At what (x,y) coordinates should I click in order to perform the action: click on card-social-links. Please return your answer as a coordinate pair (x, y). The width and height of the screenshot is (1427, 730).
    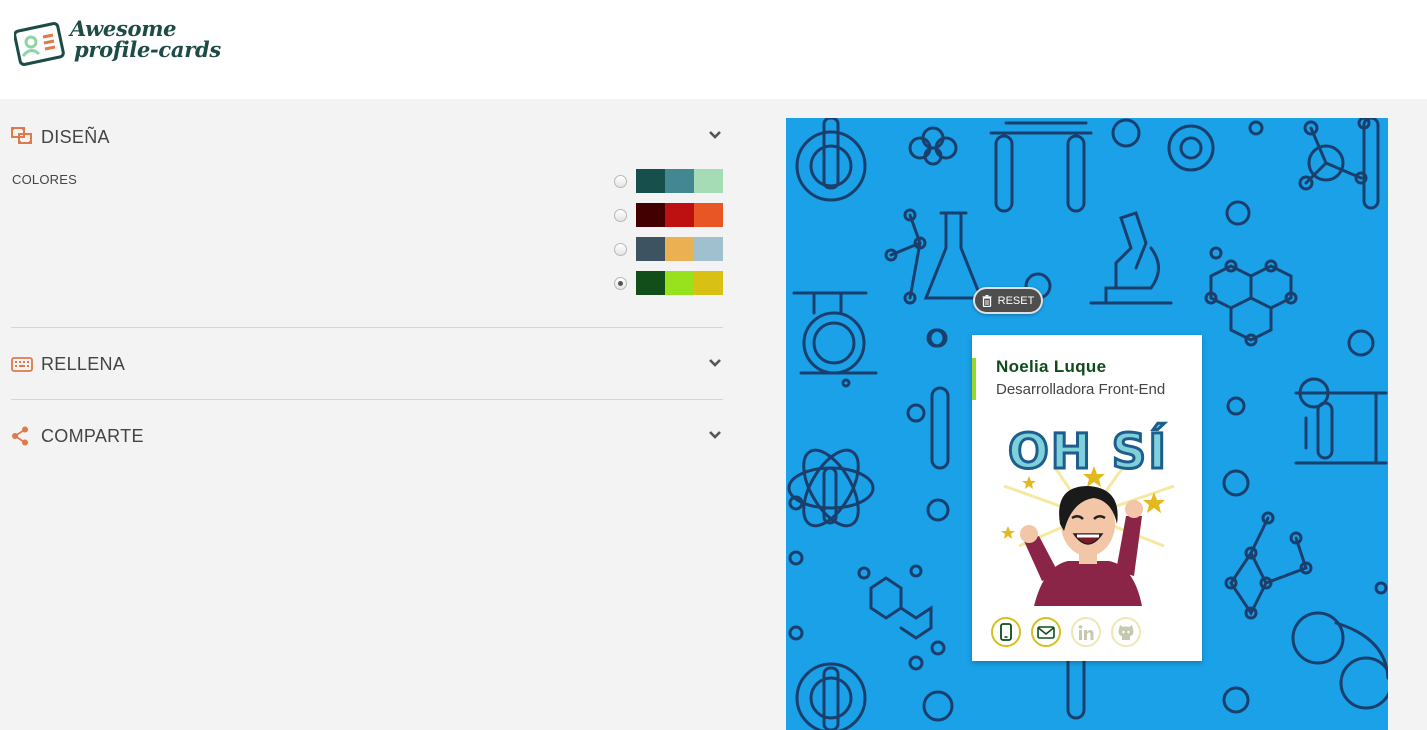
    Looking at the image, I should click on (1066, 632).